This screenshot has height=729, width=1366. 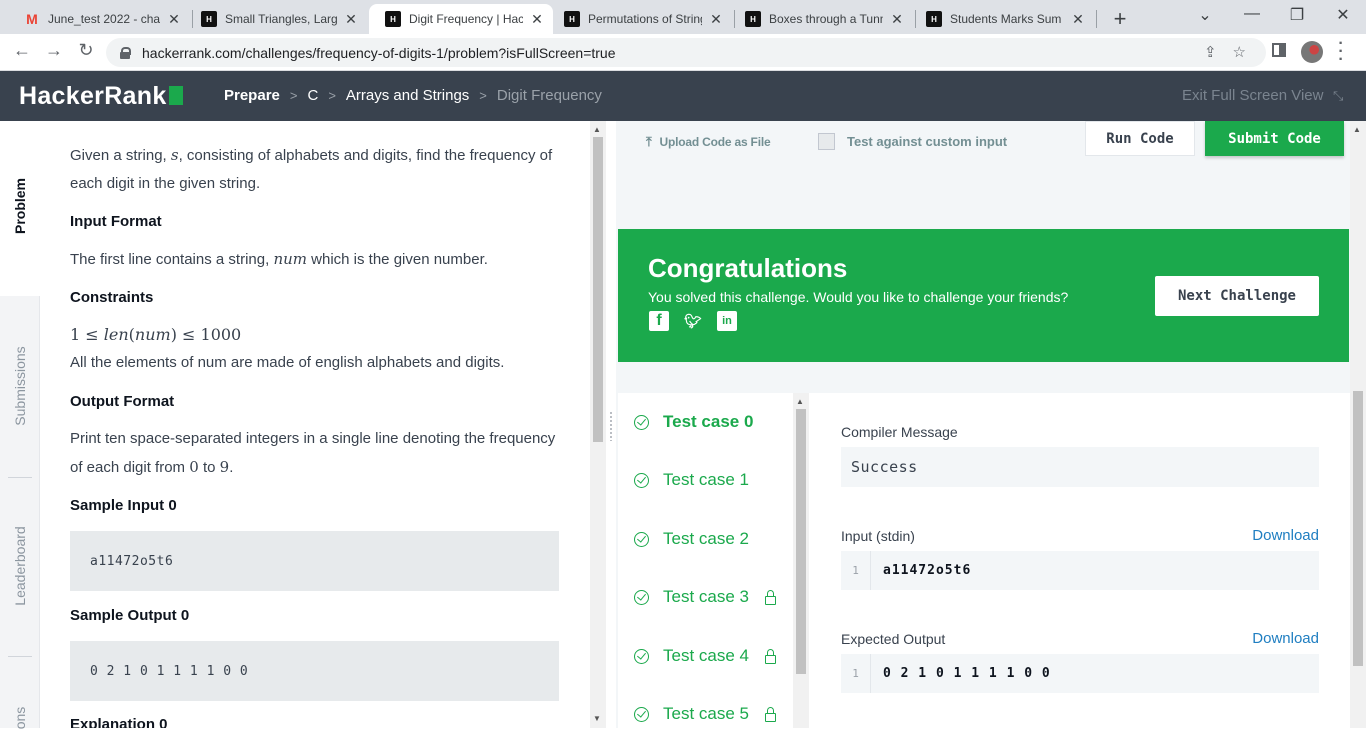 I want to click on test-case-0: Test case 0, so click(x=705, y=422).